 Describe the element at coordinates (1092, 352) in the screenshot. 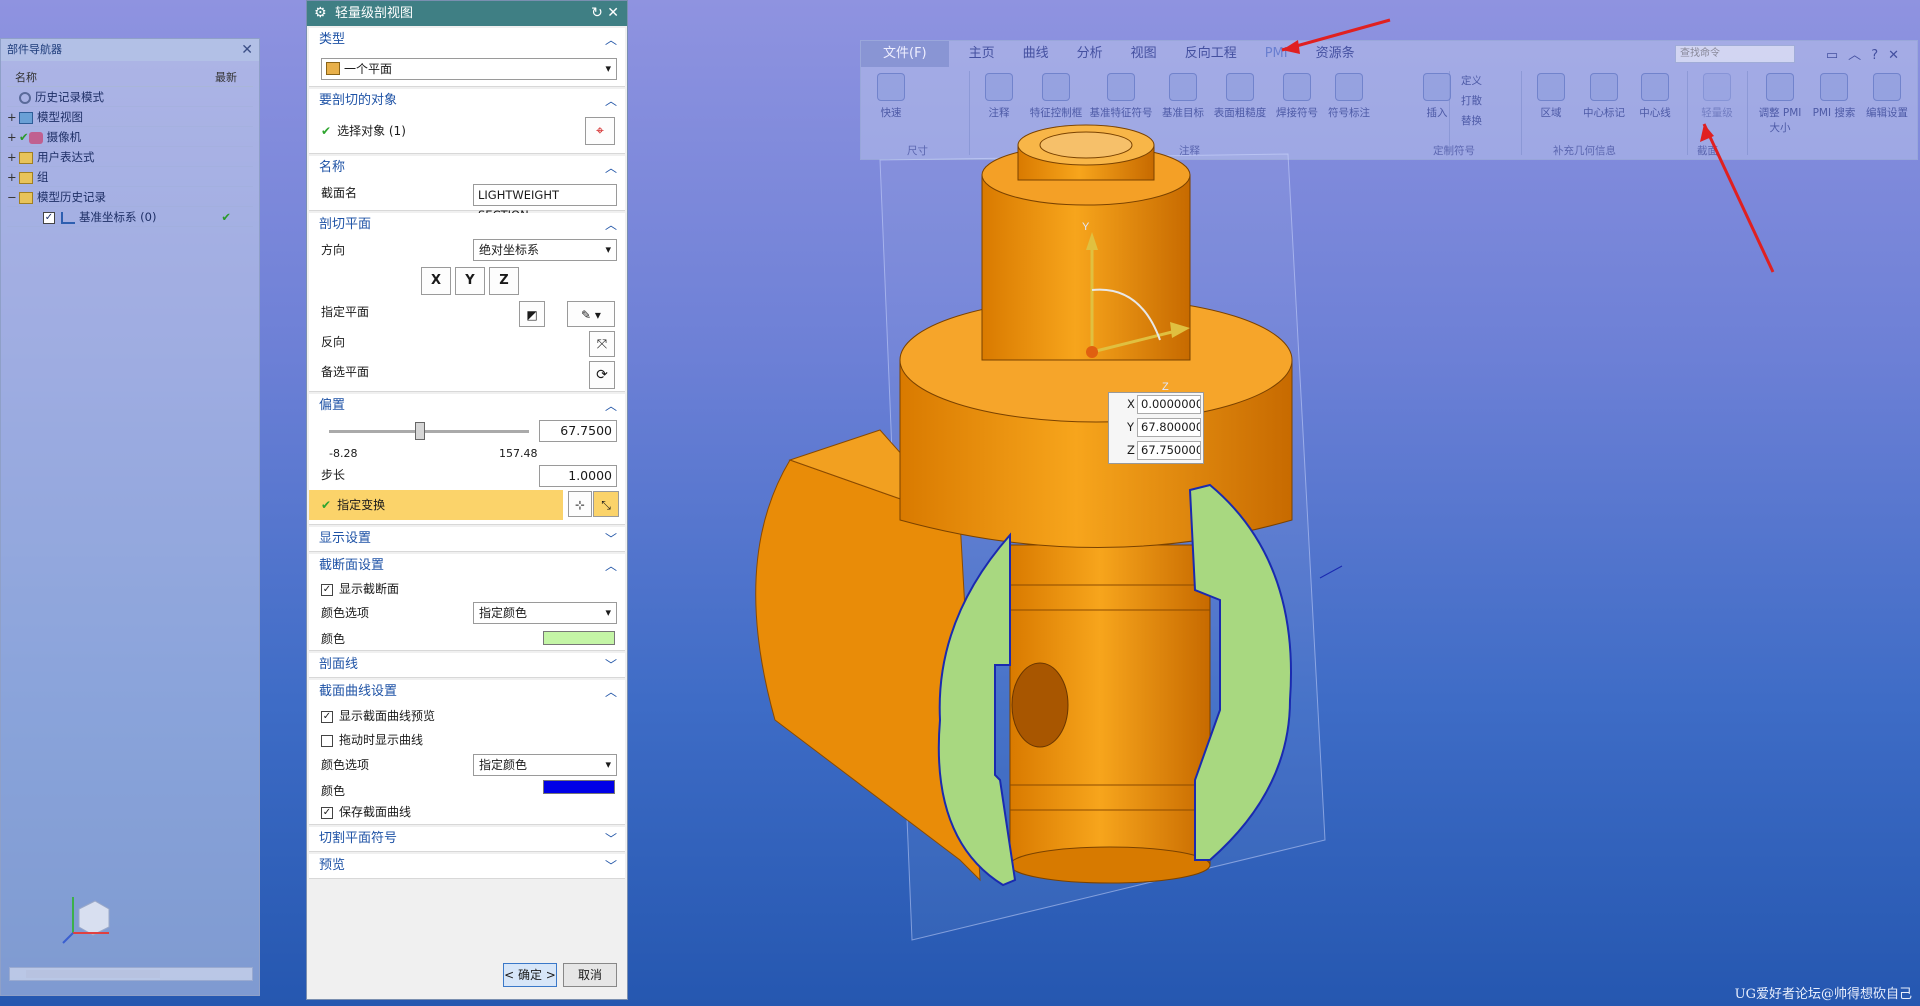

I see `origin-handle` at that location.